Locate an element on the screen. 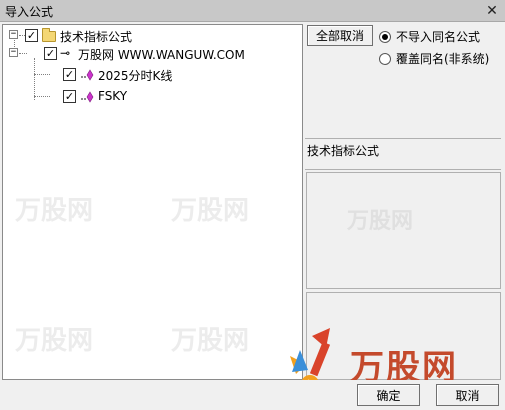  cancel-button: 取消 is located at coordinates (467, 395).